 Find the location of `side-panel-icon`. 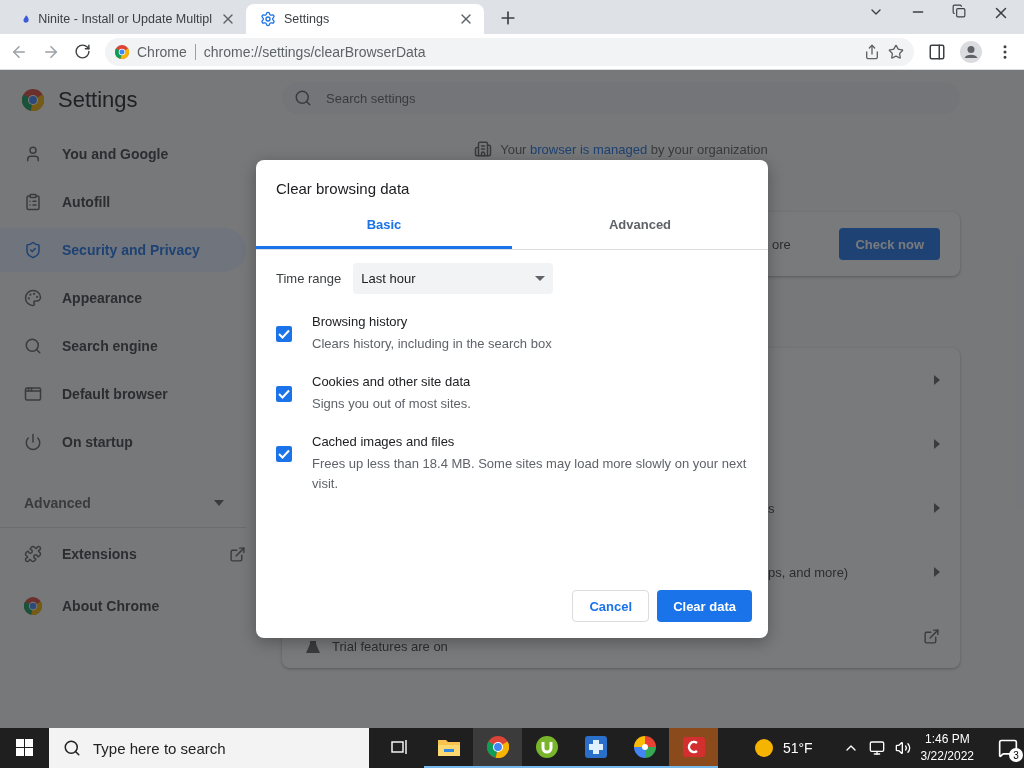

side-panel-icon is located at coordinates (937, 51).